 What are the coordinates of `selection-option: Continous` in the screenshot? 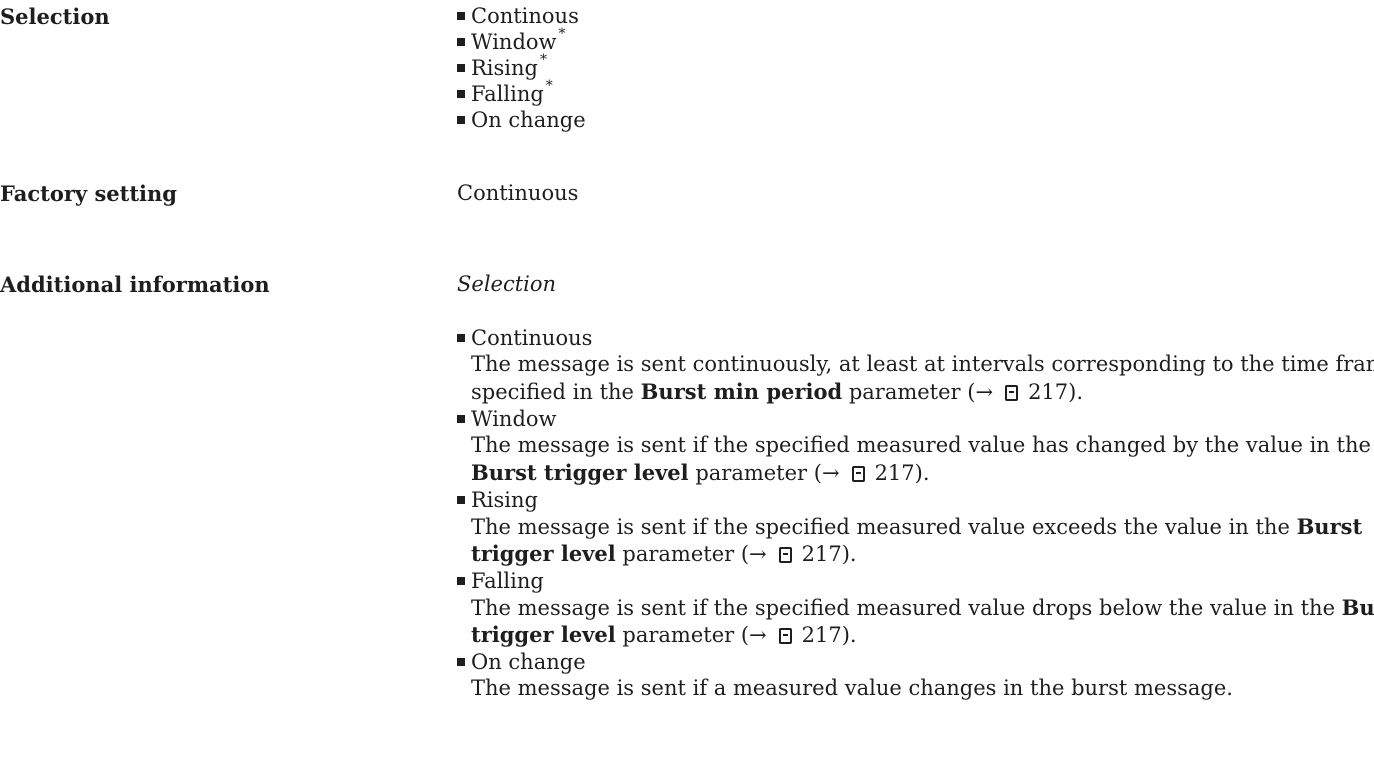 It's located at (518, 16).